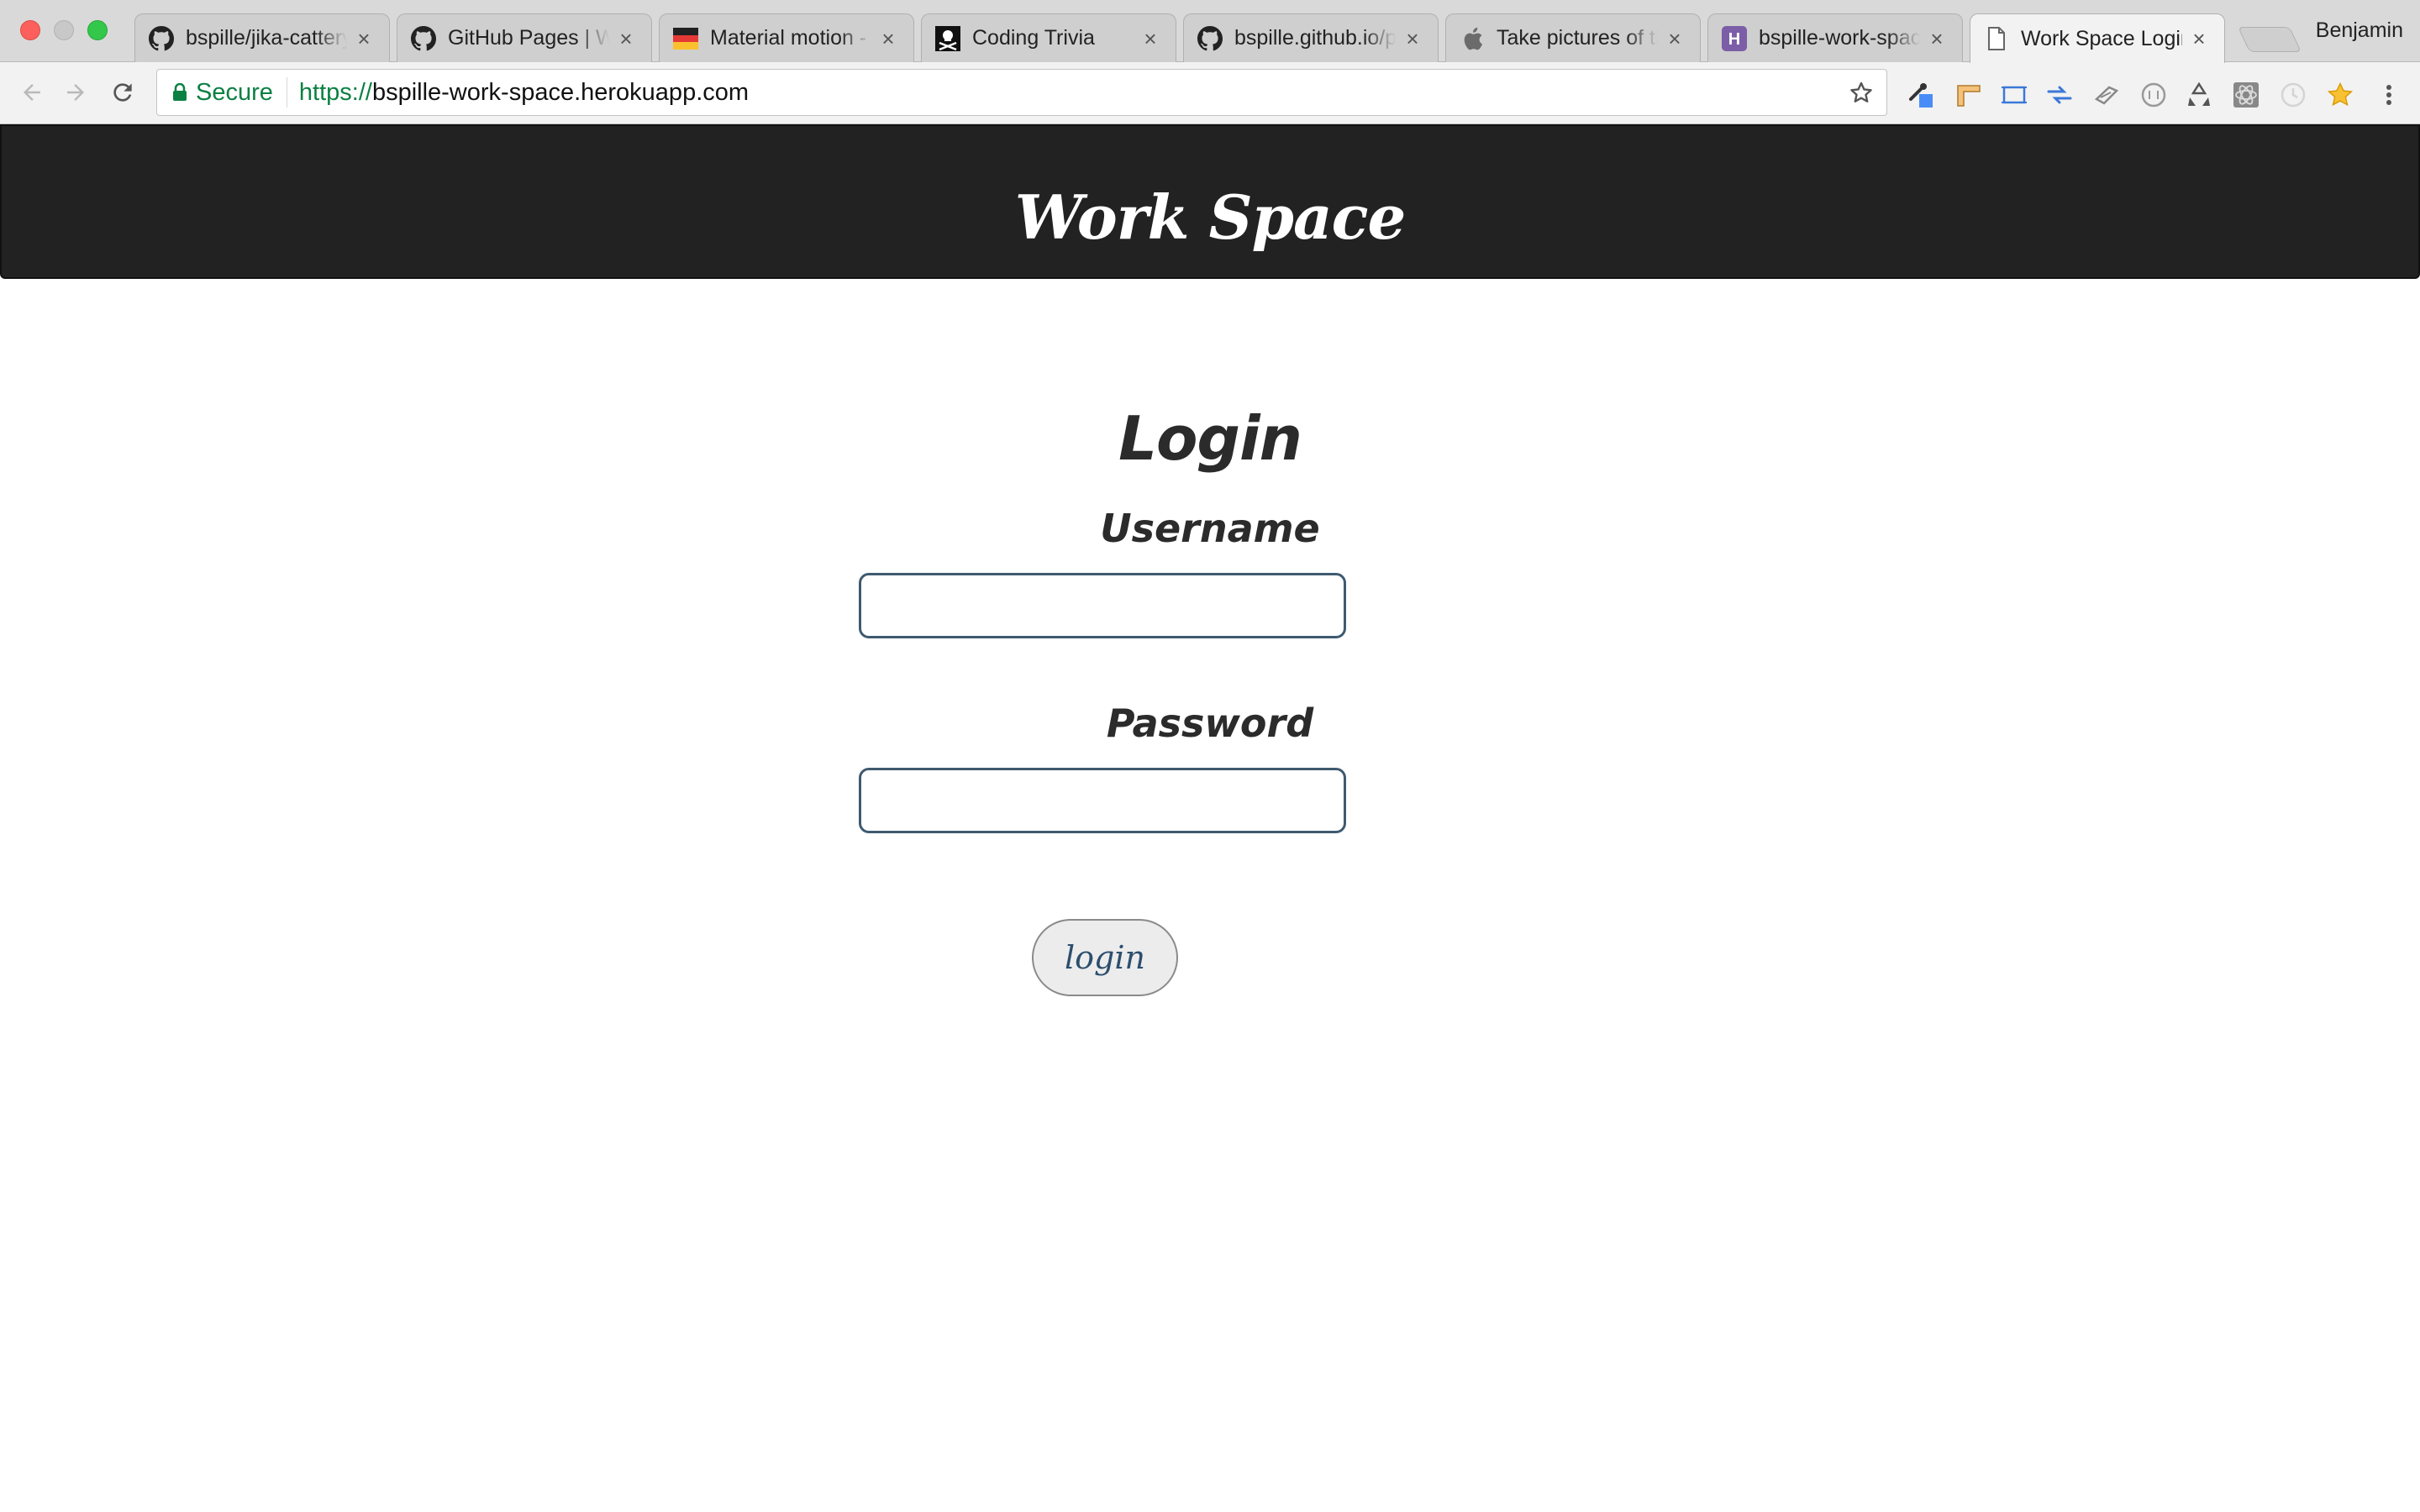  Describe the element at coordinates (335, 92) in the screenshot. I see `url-scheme: https://` at that location.